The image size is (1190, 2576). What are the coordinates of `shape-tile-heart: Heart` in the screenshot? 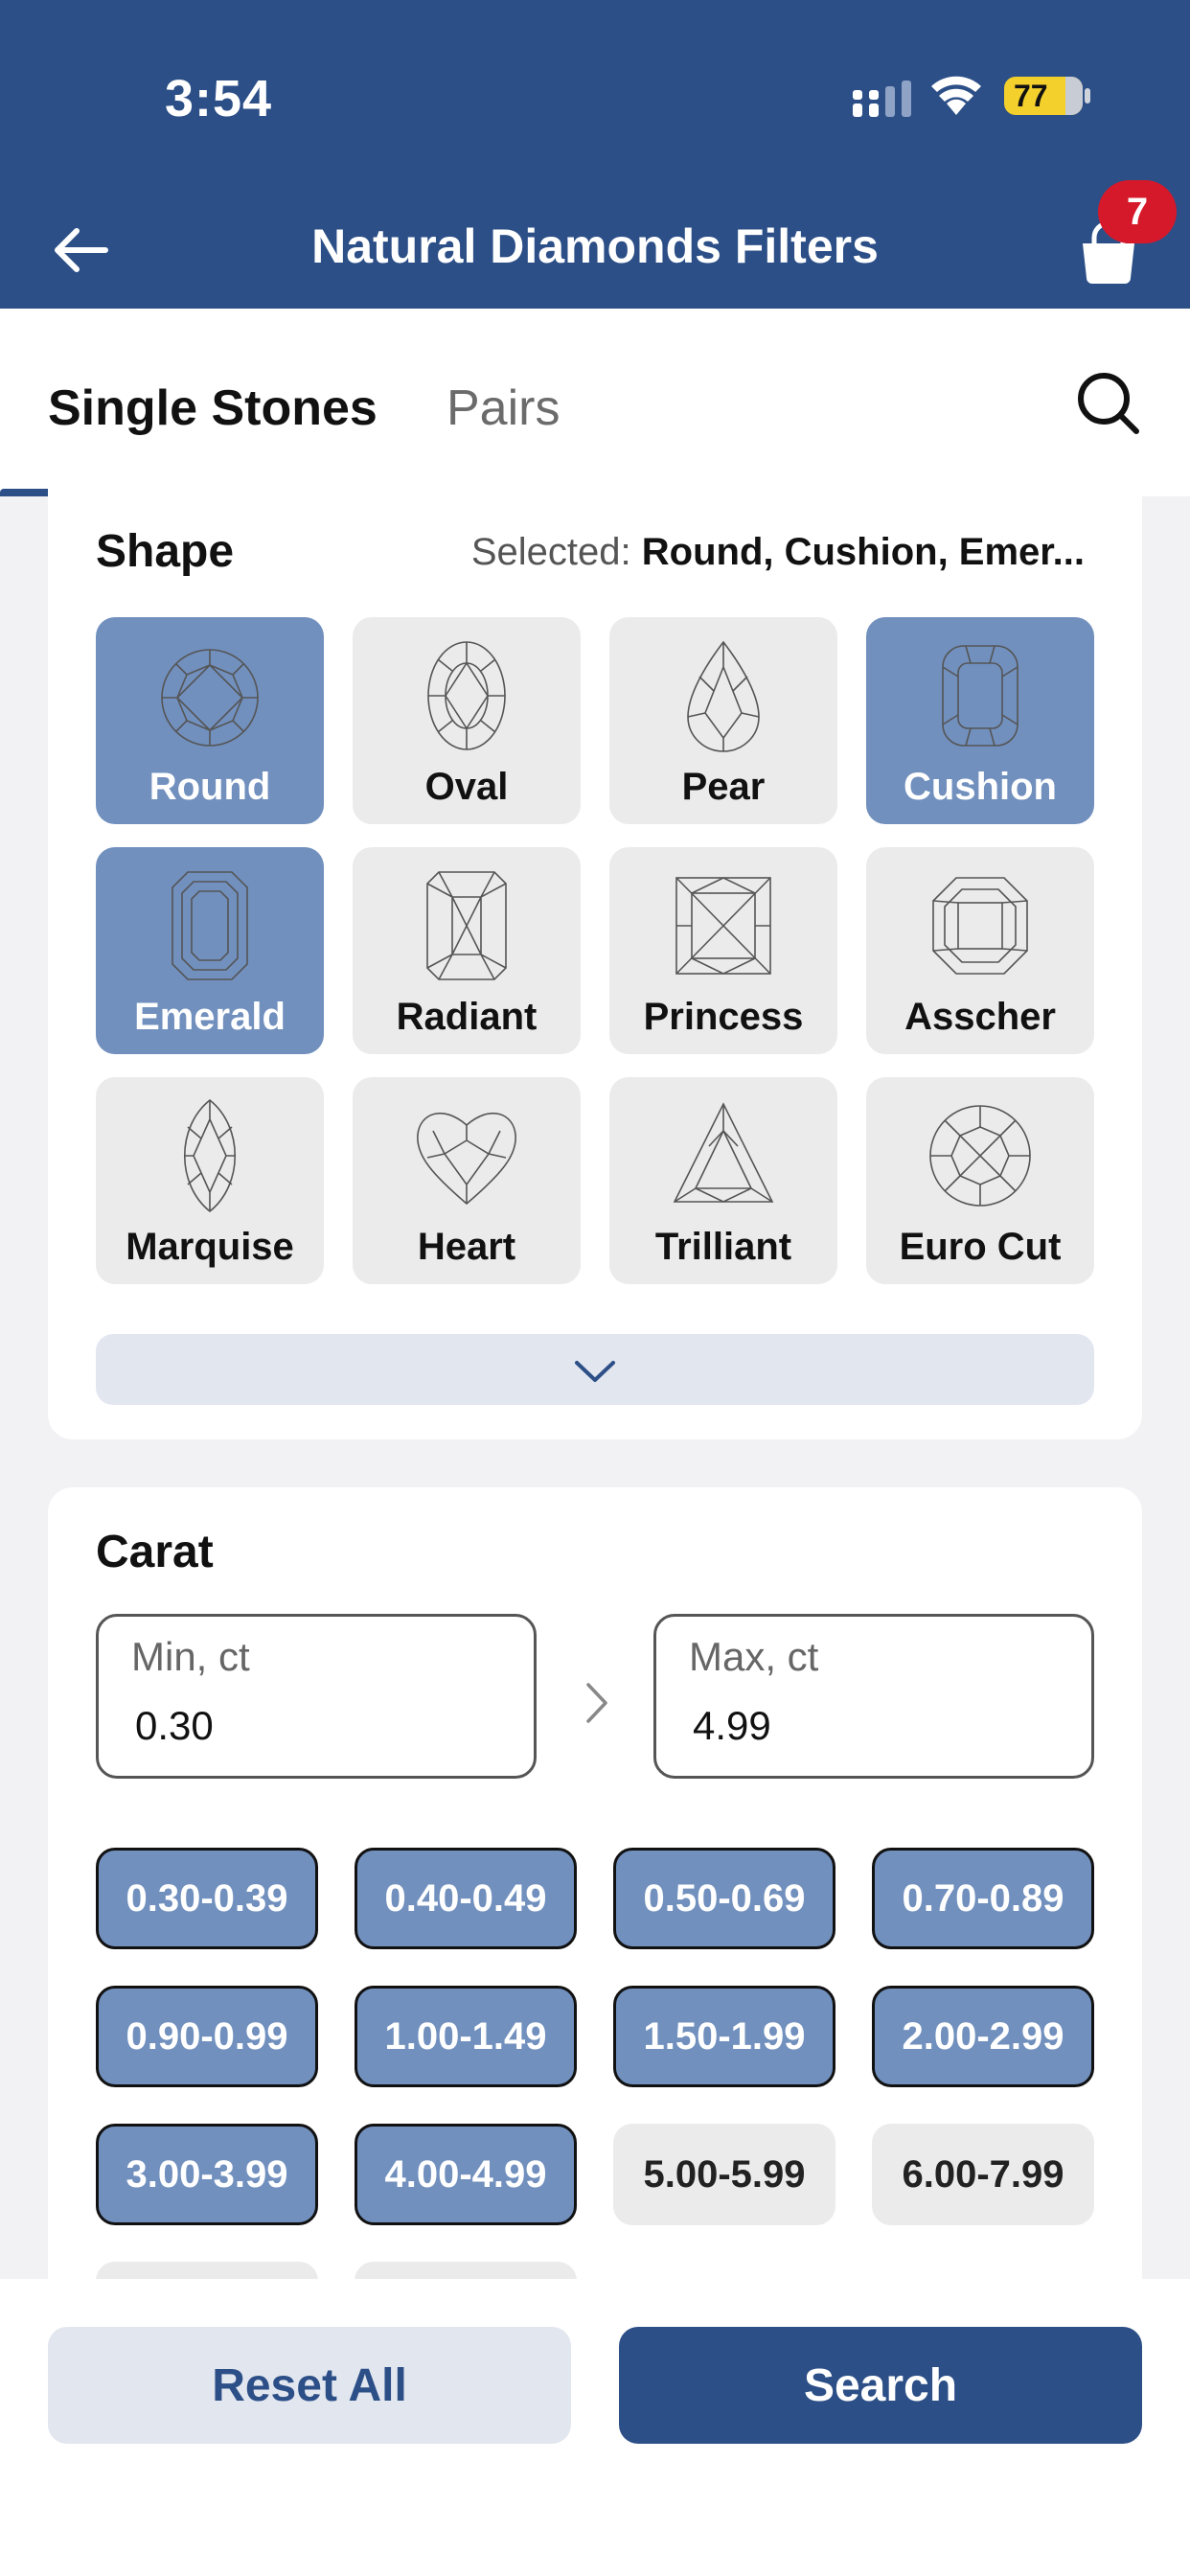 It's located at (467, 1180).